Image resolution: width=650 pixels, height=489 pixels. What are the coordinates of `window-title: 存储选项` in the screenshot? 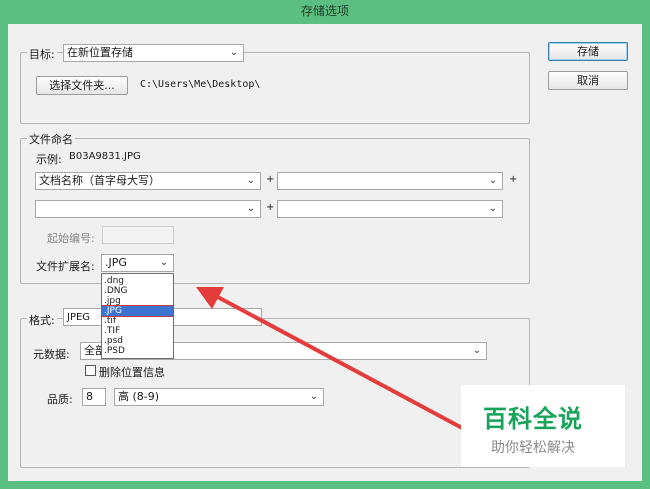 It's located at (324, 11).